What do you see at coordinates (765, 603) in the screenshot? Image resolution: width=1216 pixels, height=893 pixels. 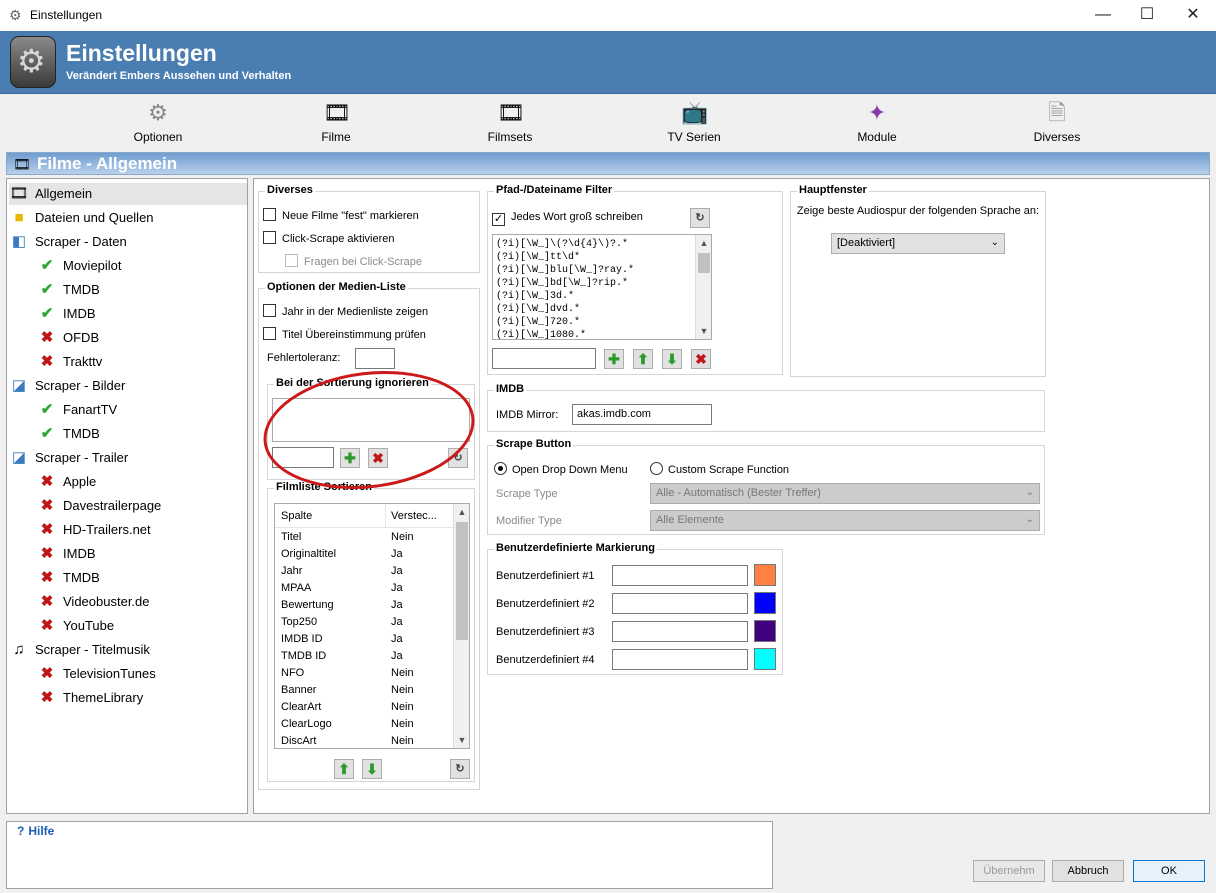 I see `marker-2-color` at bounding box center [765, 603].